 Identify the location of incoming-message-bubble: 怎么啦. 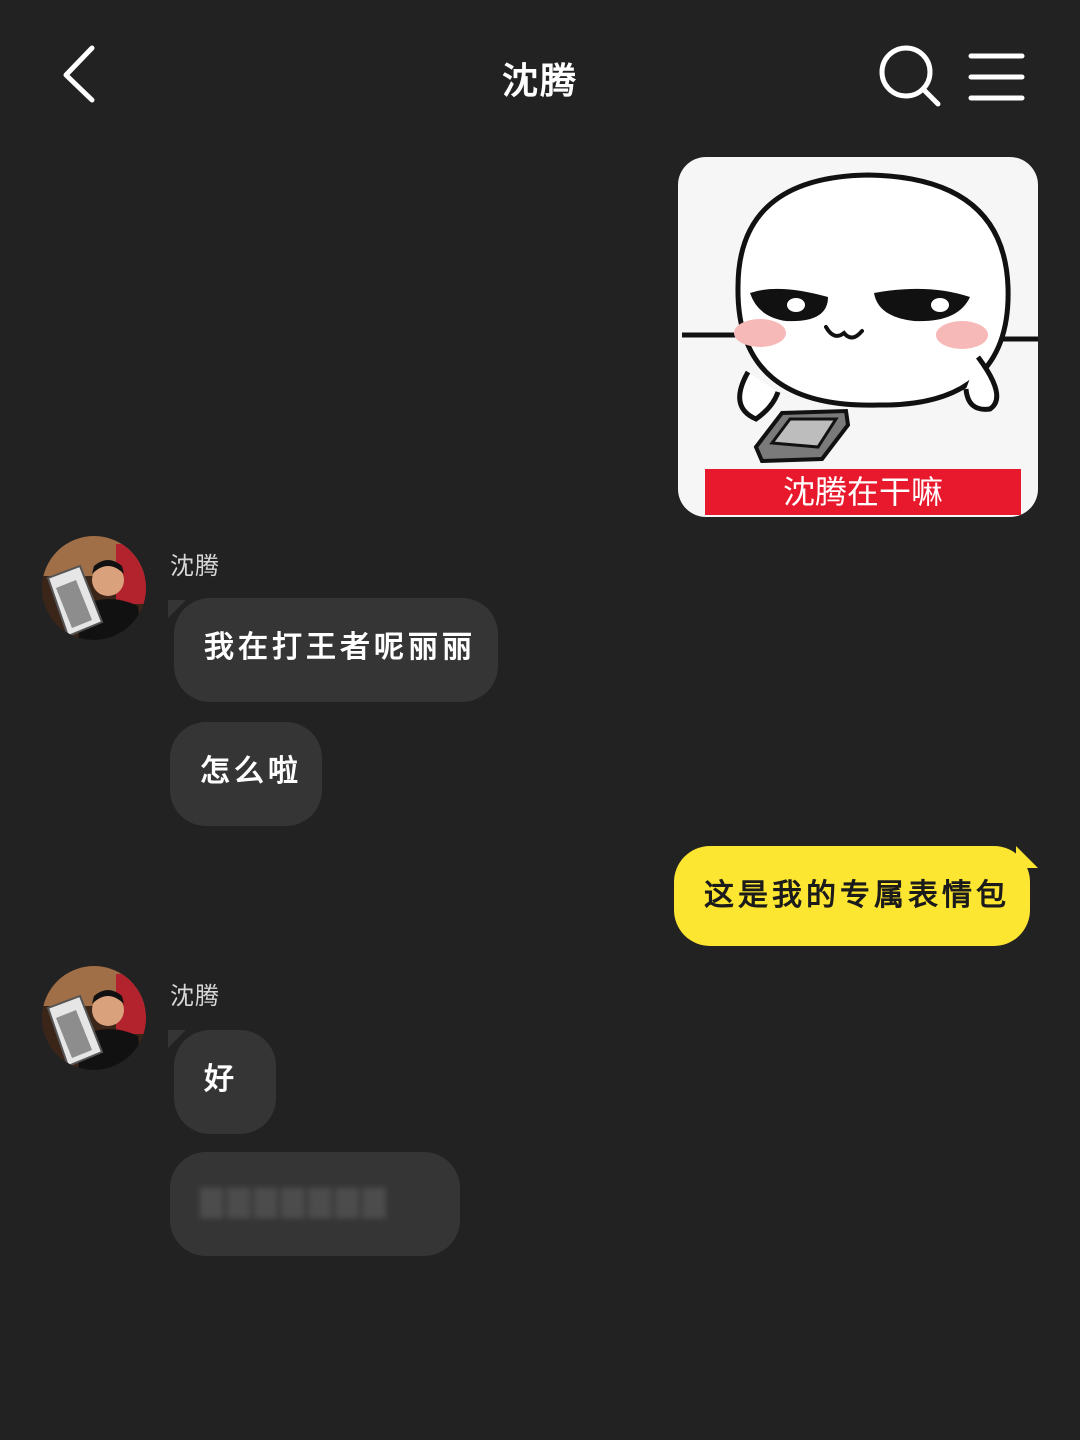
(246, 774).